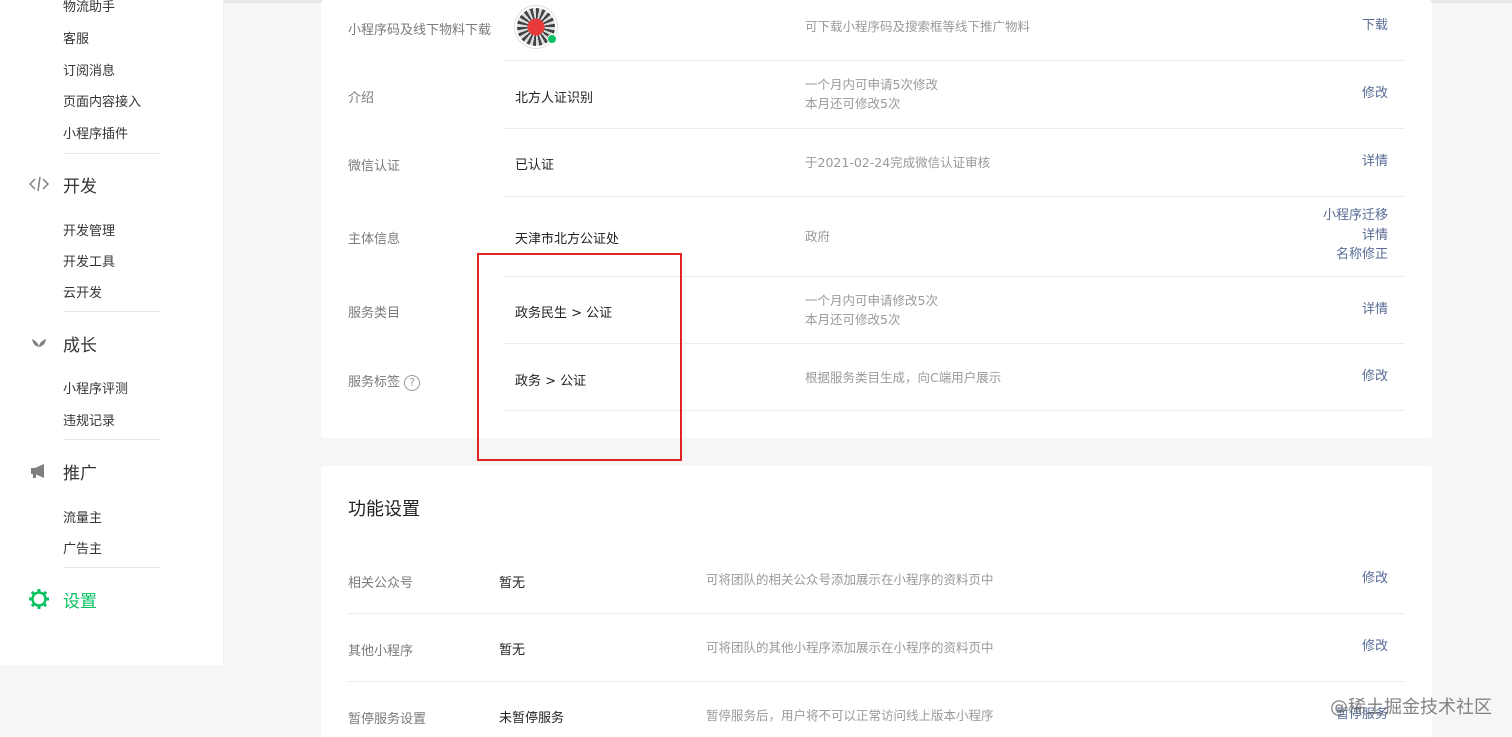  Describe the element at coordinates (1375, 94) in the screenshot. I see `edit-intro-link: 修改` at that location.